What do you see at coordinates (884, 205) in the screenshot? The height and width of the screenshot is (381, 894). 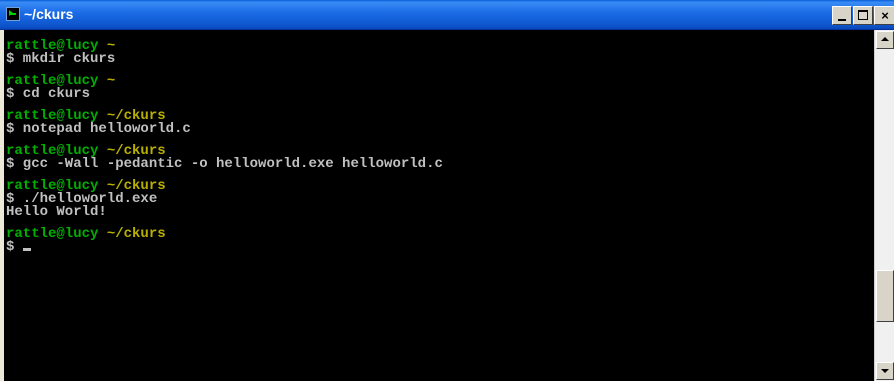 I see `vertical-scrollbar` at bounding box center [884, 205].